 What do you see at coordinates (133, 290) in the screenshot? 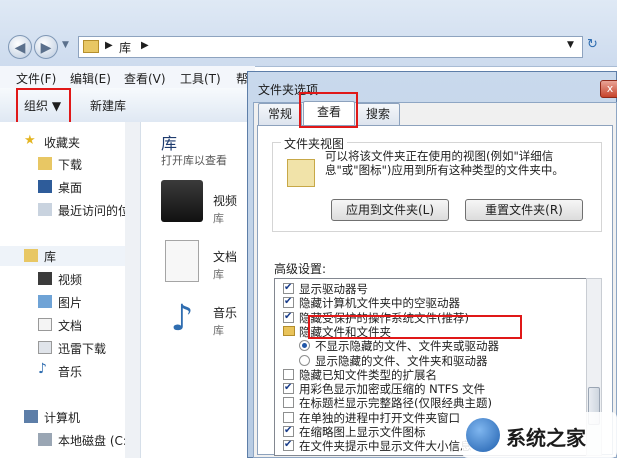
I see `nav-pane-scrollbar` at bounding box center [133, 290].